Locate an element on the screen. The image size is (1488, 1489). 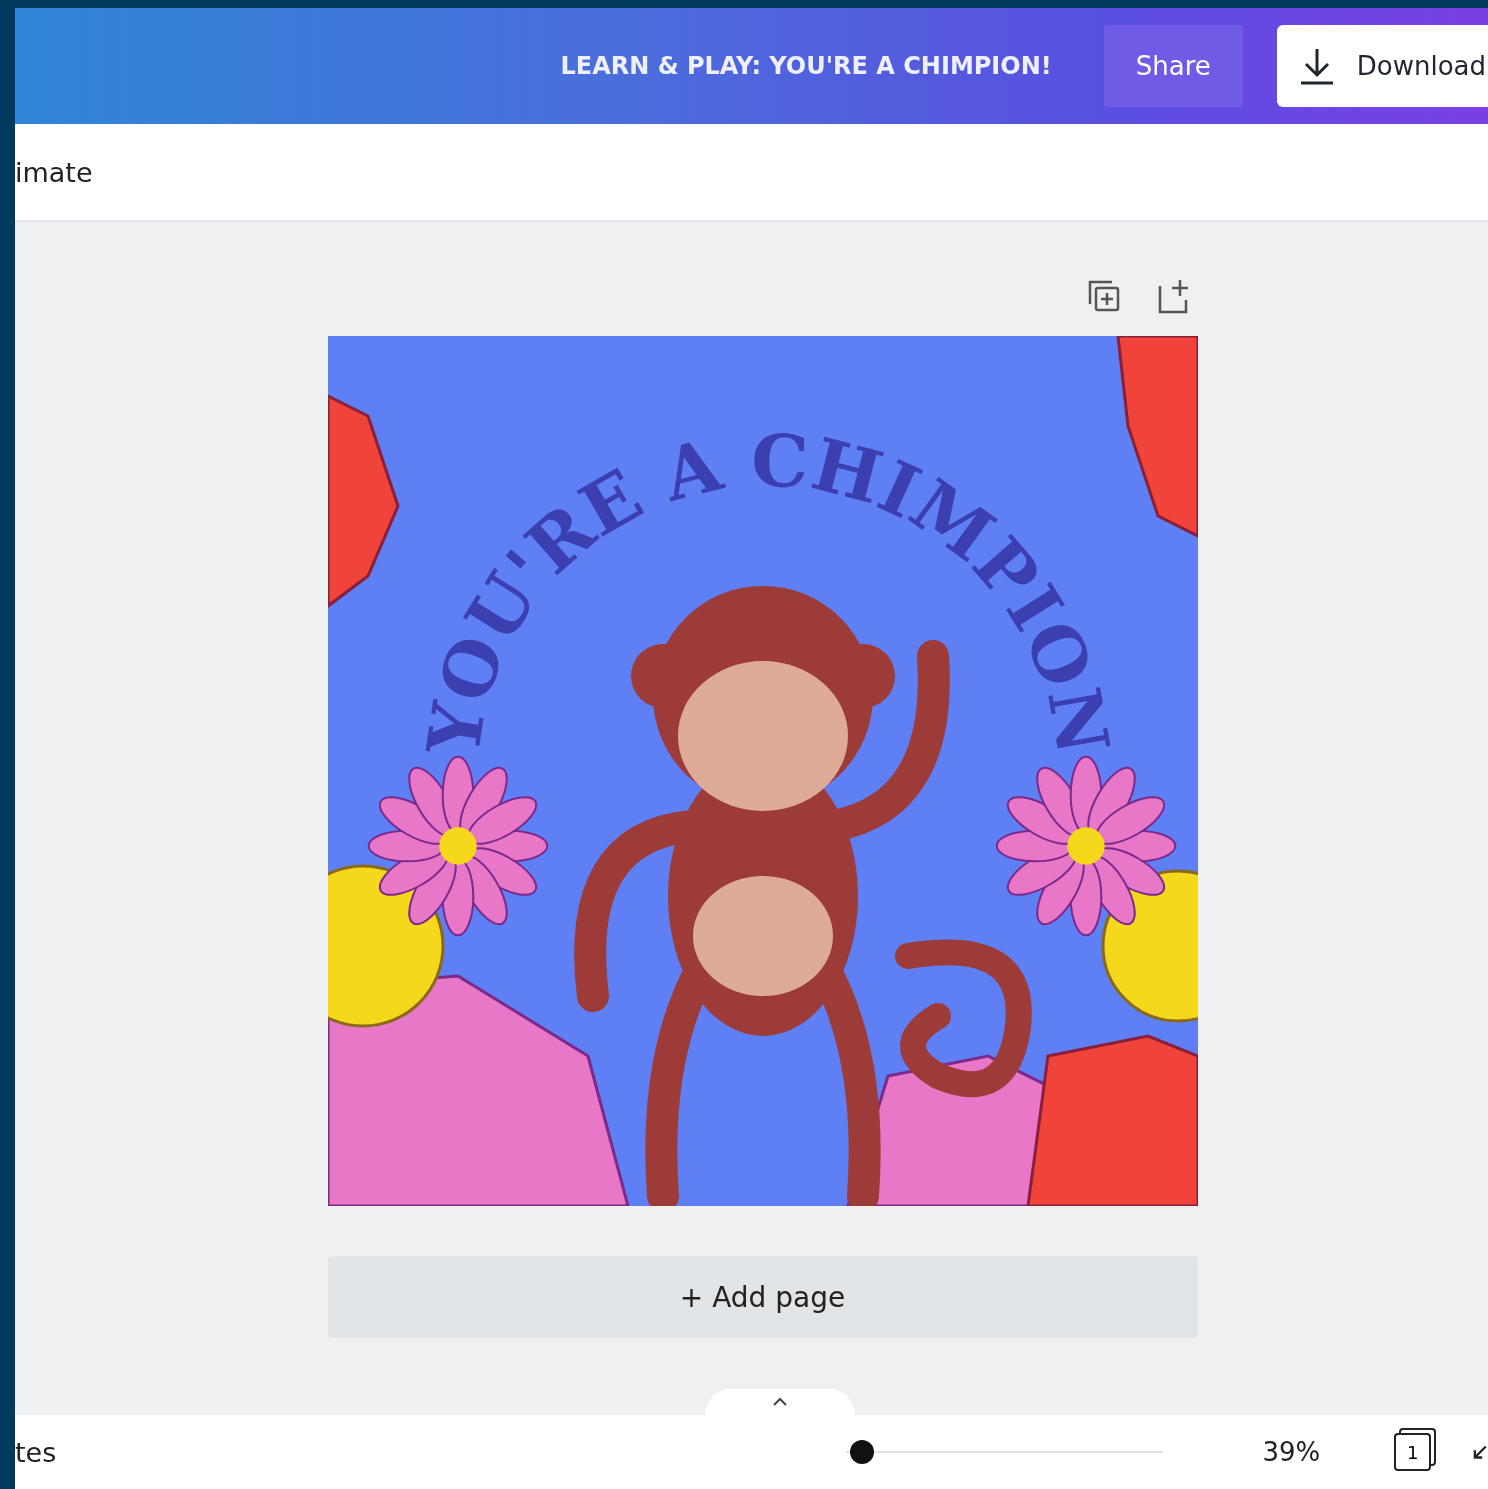
collapse-arrow-icon is located at coordinates (1480, 1452).